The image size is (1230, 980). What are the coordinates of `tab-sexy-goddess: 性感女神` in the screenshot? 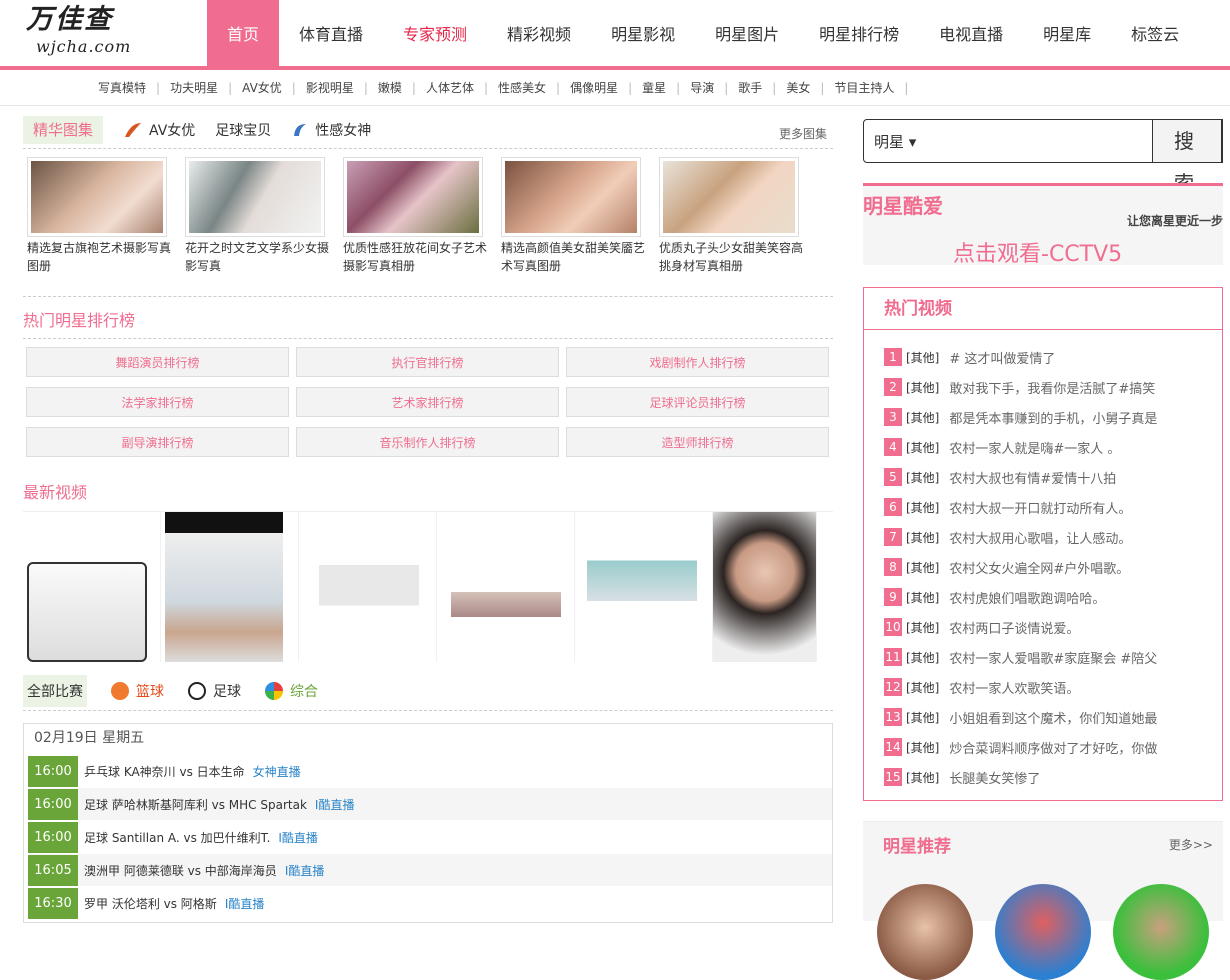 It's located at (331, 130).